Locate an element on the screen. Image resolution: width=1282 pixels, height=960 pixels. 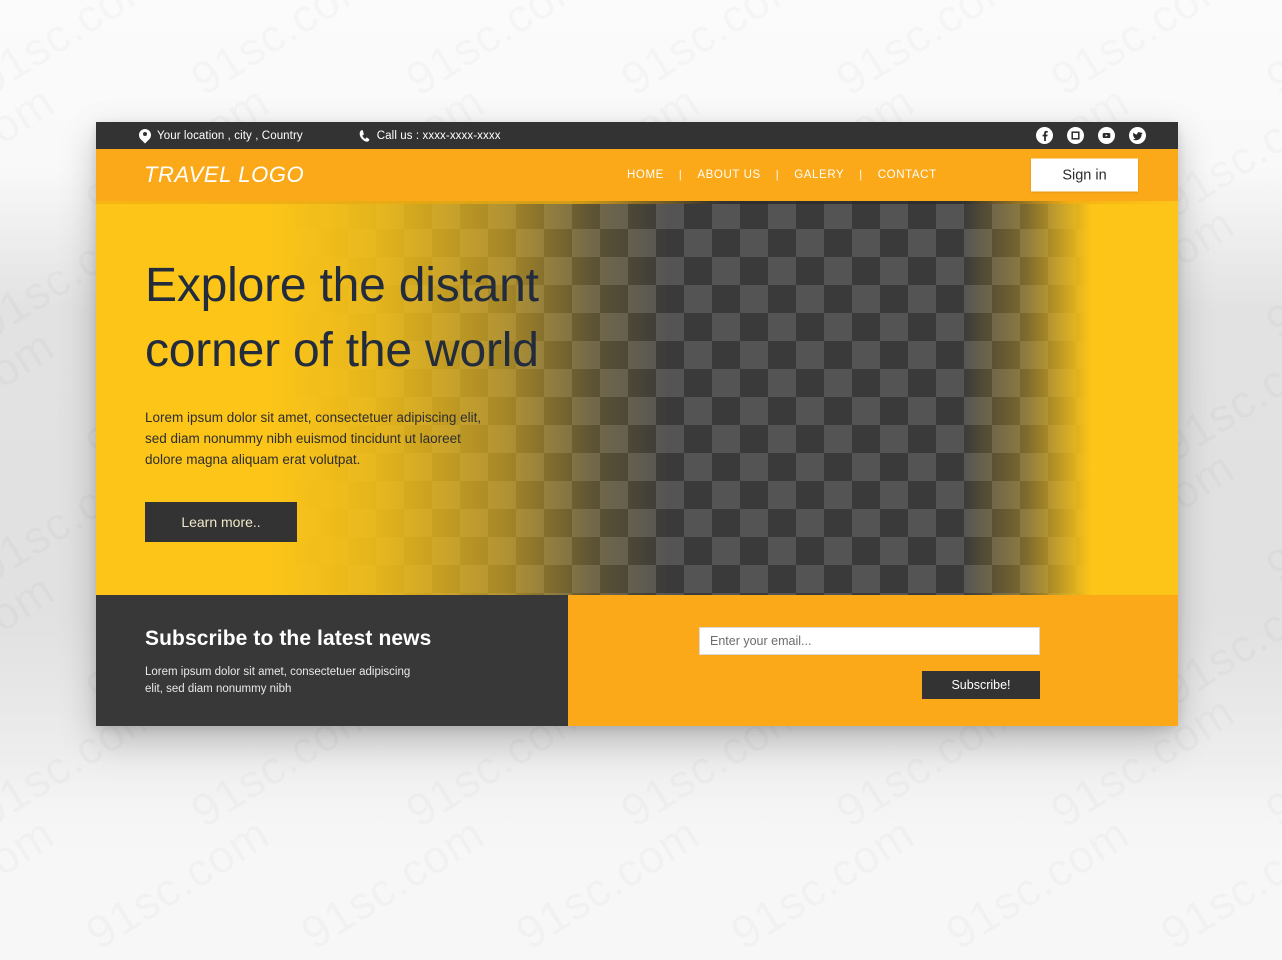
location-label: Your location , city , Country is located at coordinates (230, 135).